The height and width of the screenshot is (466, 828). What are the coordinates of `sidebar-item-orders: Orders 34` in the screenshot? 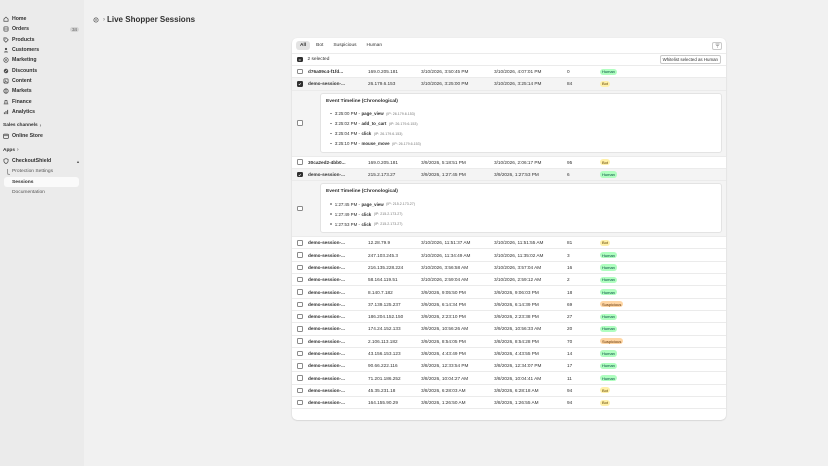 It's located at (42, 29).